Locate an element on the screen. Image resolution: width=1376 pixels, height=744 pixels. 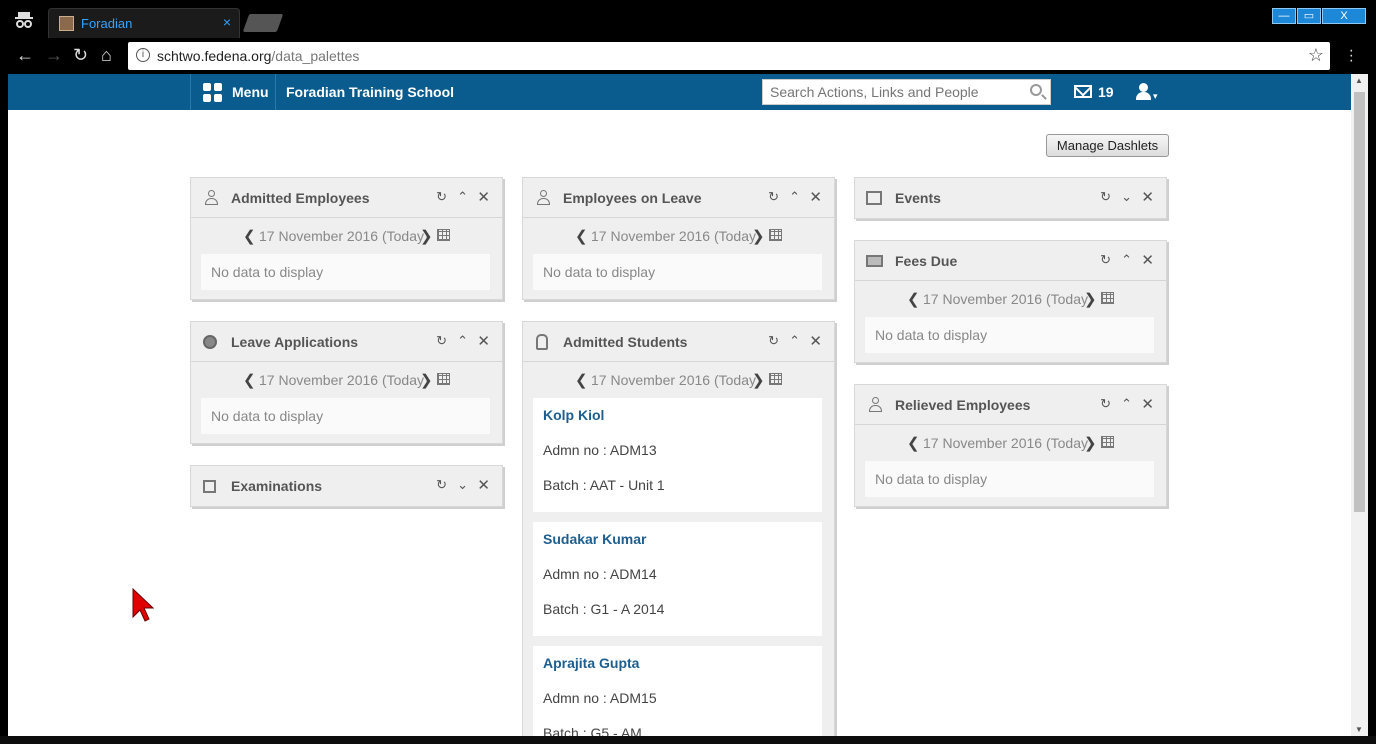
minimize-button: — is located at coordinates (1284, 16).